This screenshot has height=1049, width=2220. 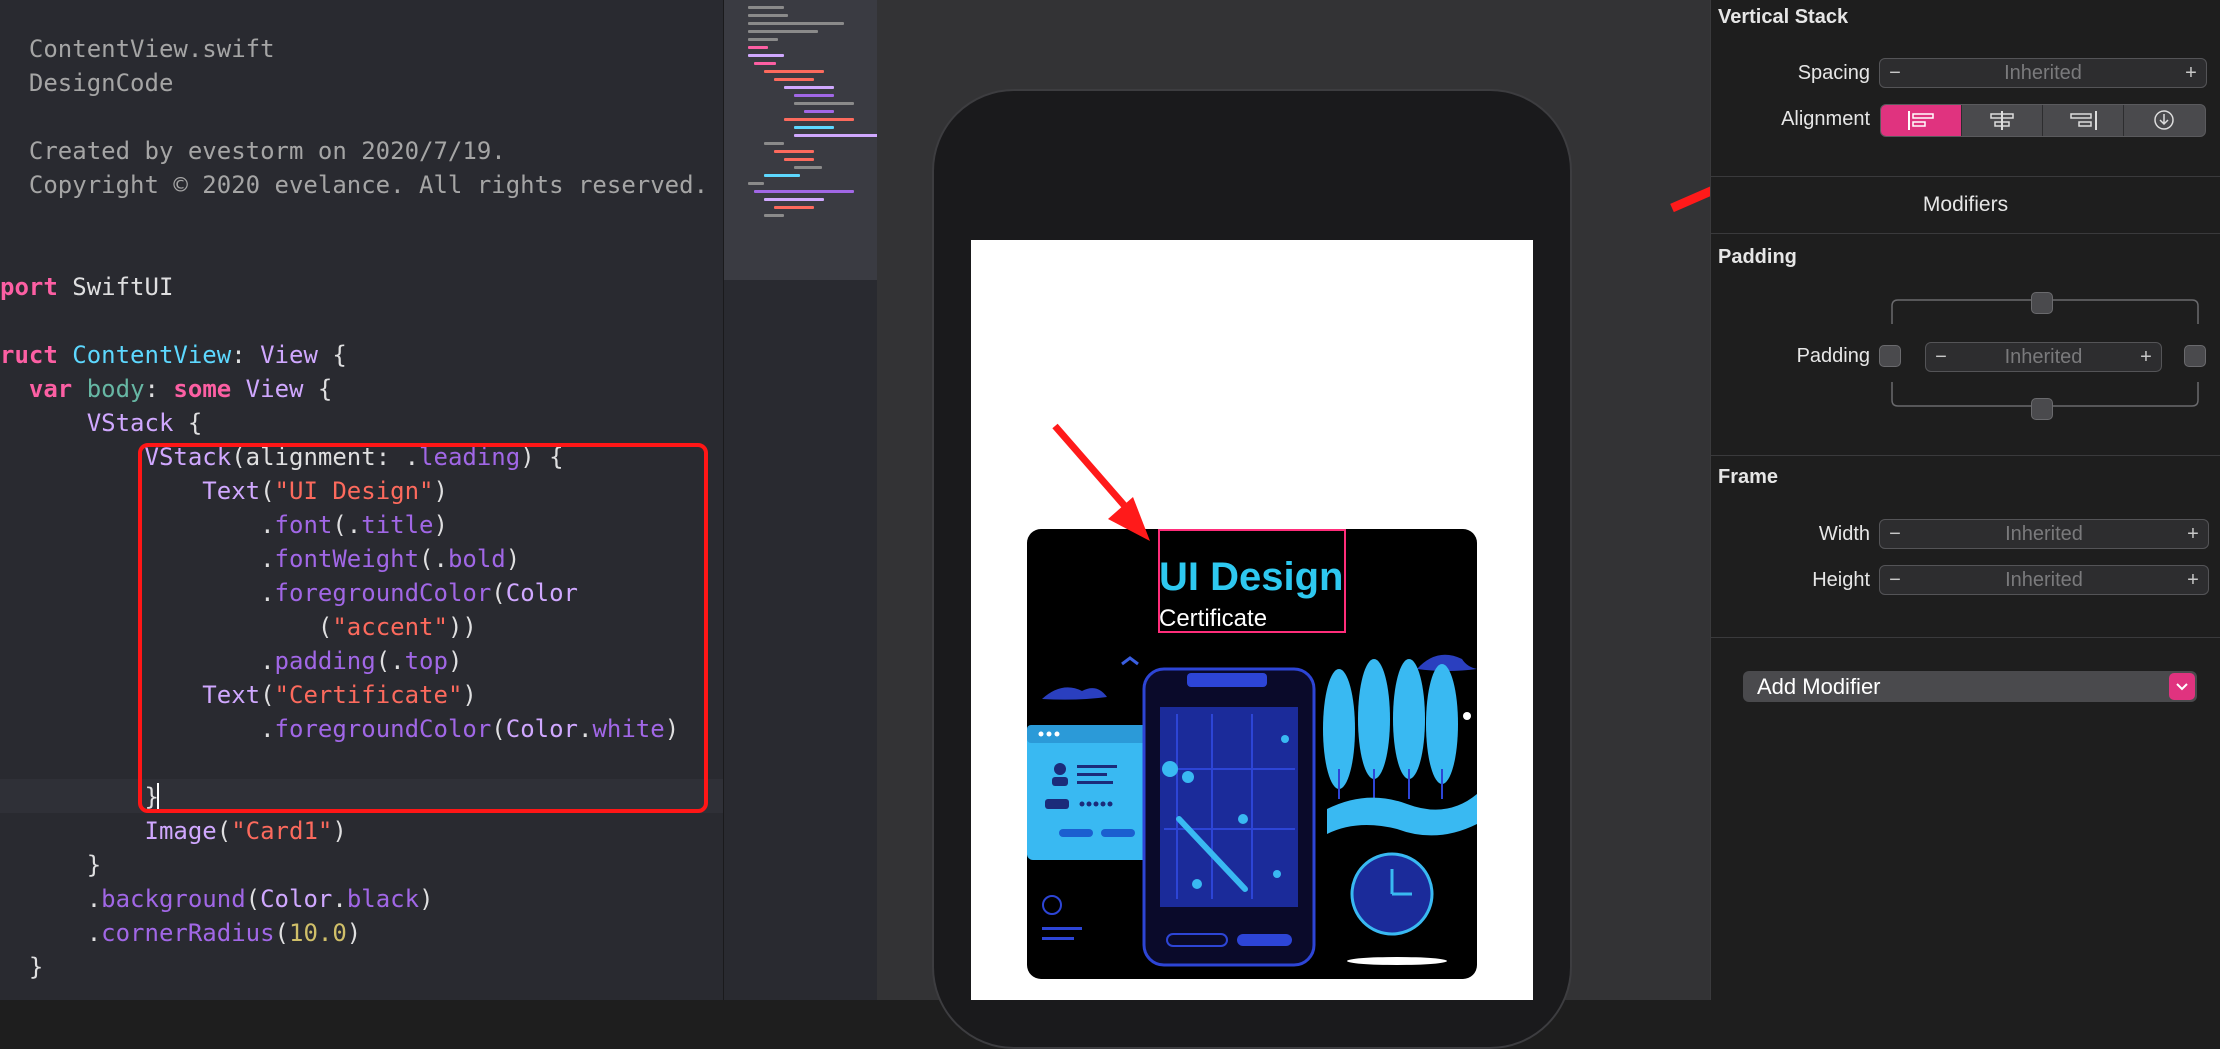 I want to click on spacing-stepper: − Inherited +, so click(x=2043, y=73).